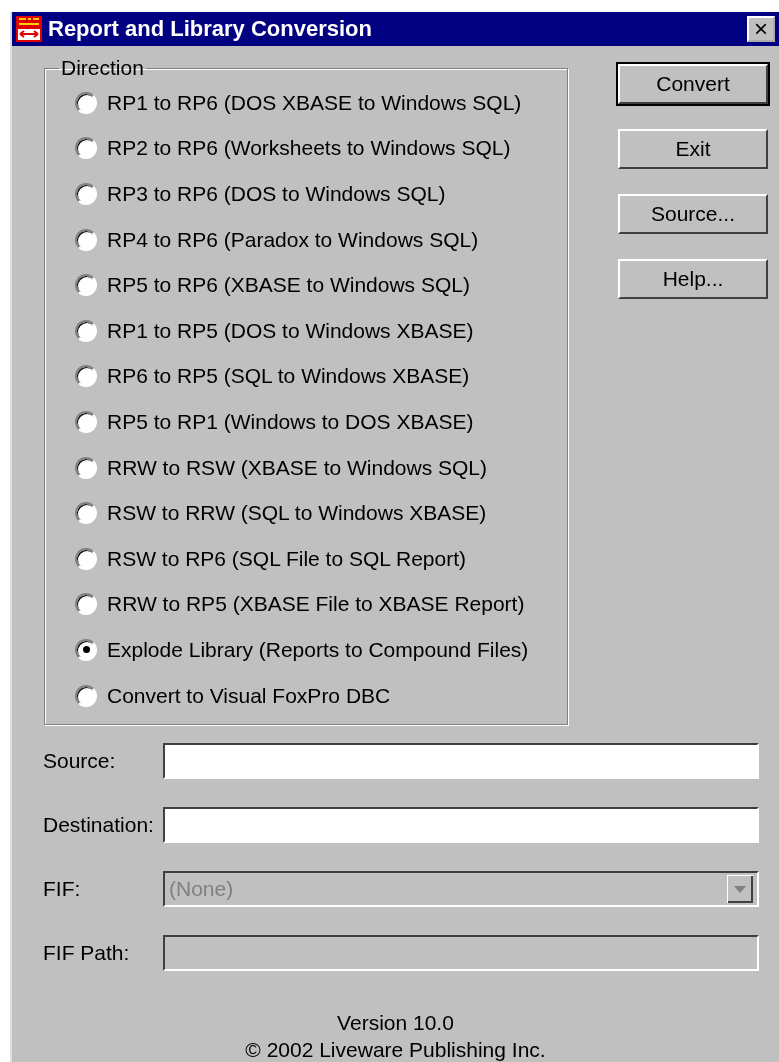  I want to click on app-logo-icon, so click(29, 29).